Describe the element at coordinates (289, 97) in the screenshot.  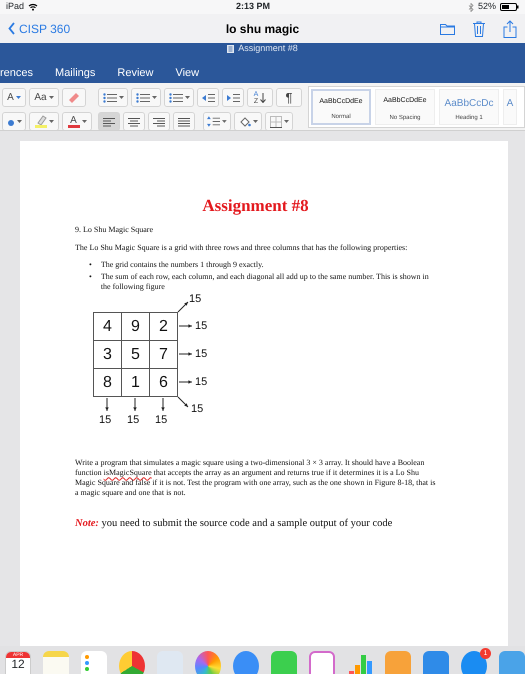
I see `pilcrow-button: ¶` at that location.